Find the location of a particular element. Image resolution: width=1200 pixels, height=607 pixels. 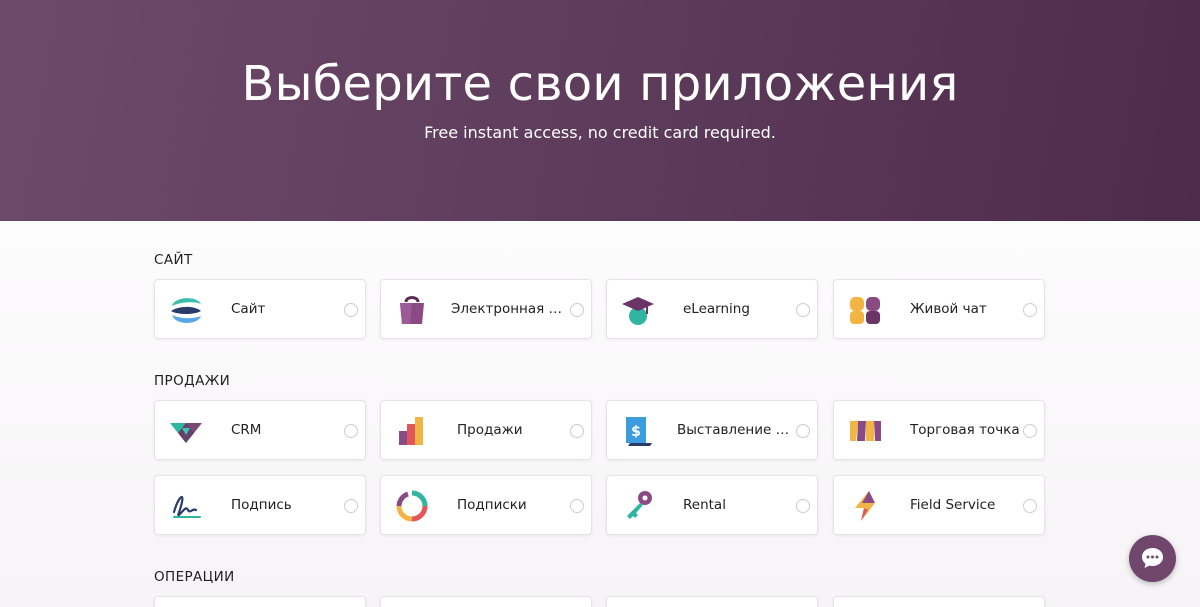

section-title-website: САЙТ is located at coordinates (173, 260).